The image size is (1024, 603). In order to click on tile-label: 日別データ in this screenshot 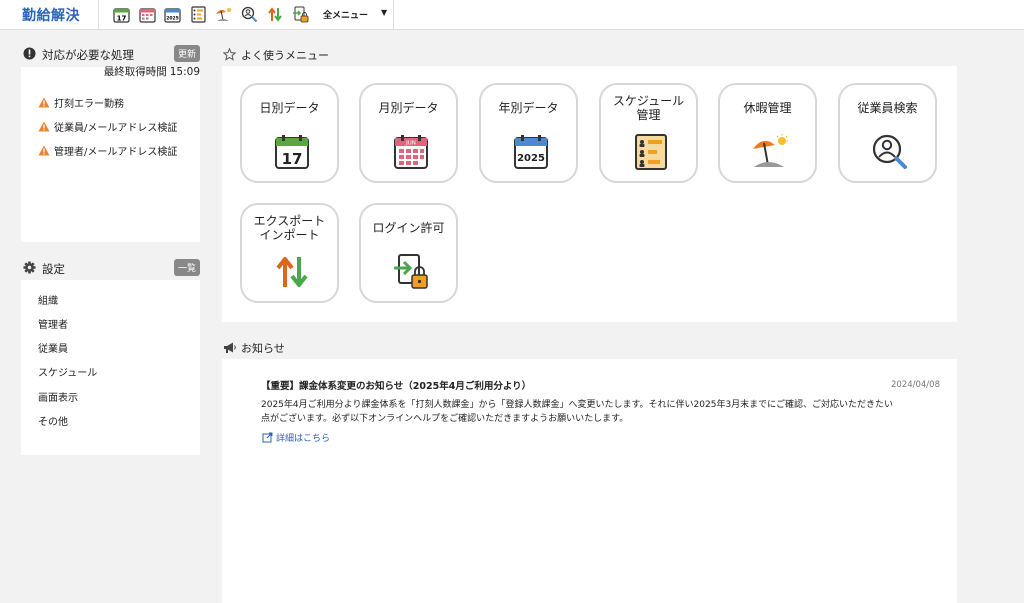, I will do `click(289, 108)`.